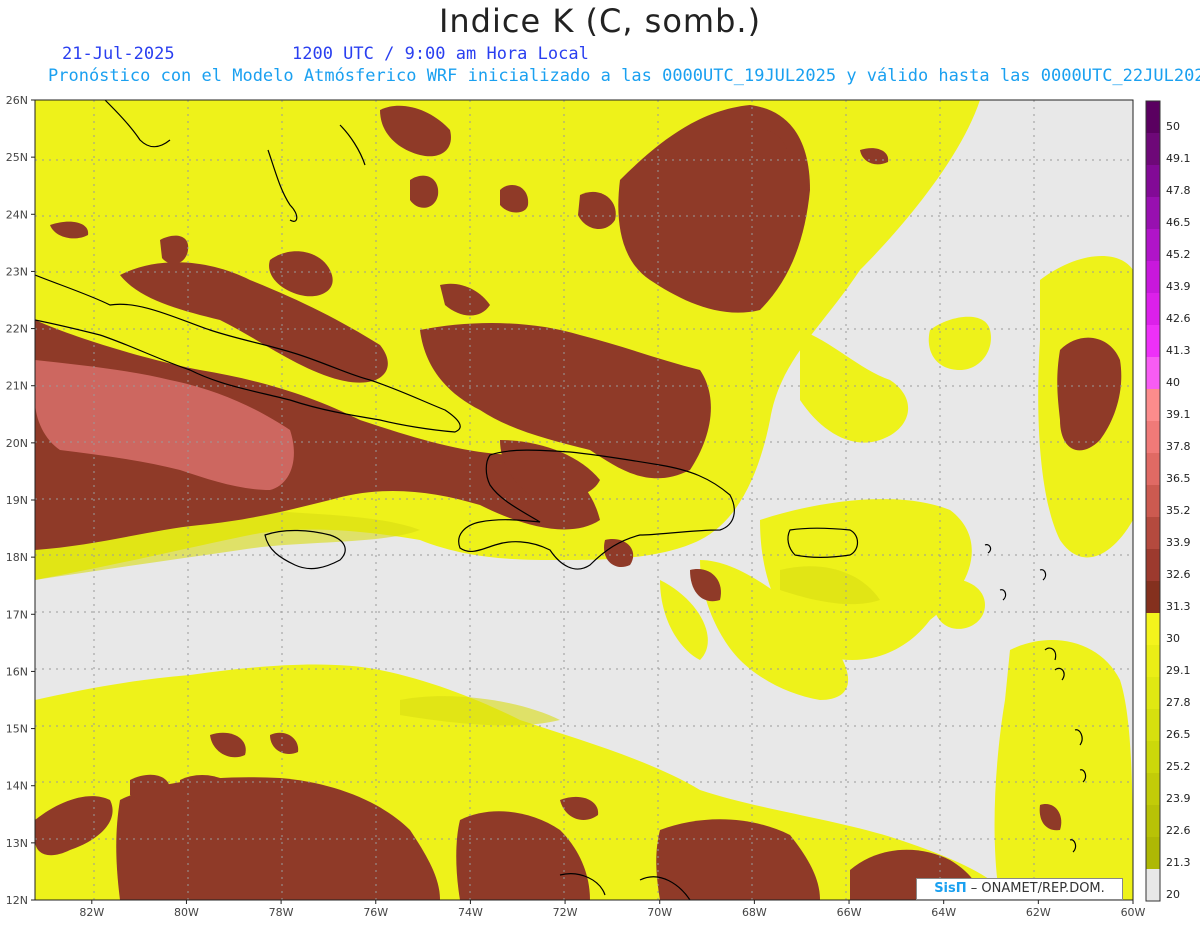 This screenshot has height=927, width=1200. I want to click on lat-label-21N: 21N, so click(17, 386).